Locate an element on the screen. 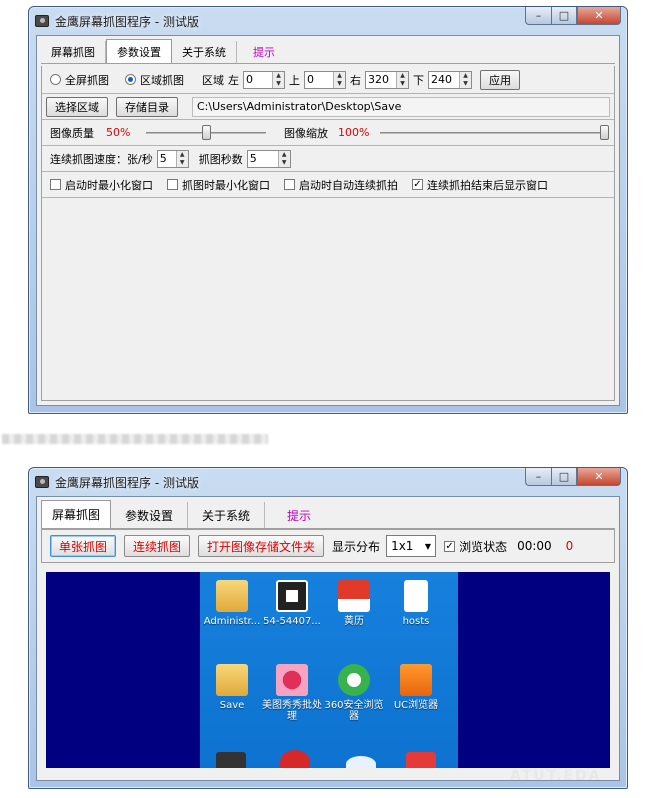 The width and height of the screenshot is (658, 798). top-value: 0 is located at coordinates (310, 79).